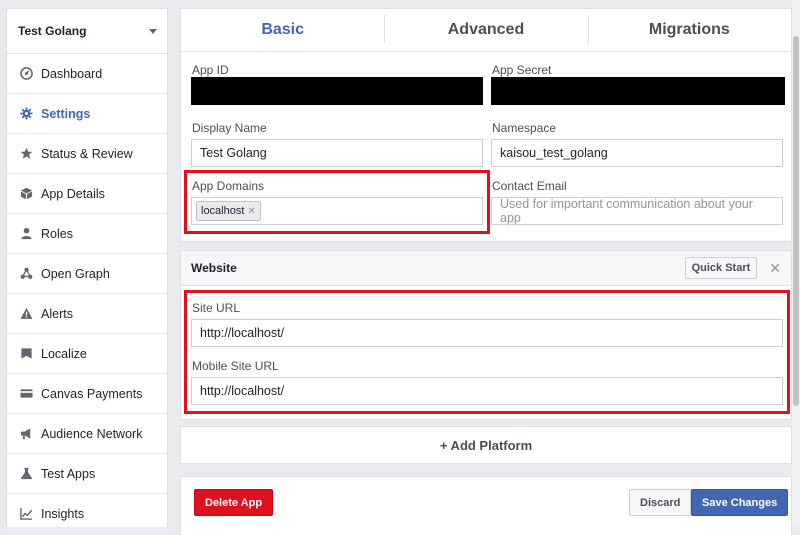 This screenshot has width=800, height=535. What do you see at coordinates (73, 193) in the screenshot?
I see `sidebar-item-label: App Details` at bounding box center [73, 193].